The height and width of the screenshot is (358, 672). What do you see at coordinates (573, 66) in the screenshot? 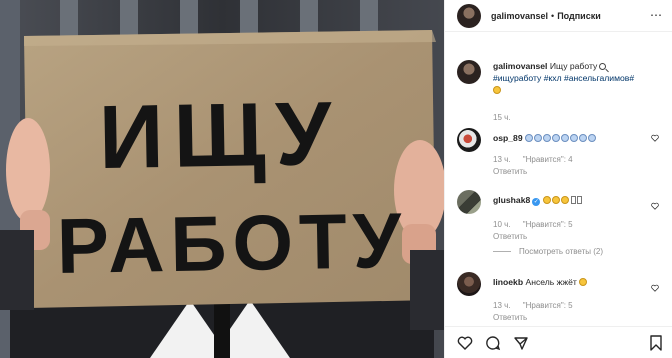
I see `caption-message: Ищу работу` at bounding box center [573, 66].